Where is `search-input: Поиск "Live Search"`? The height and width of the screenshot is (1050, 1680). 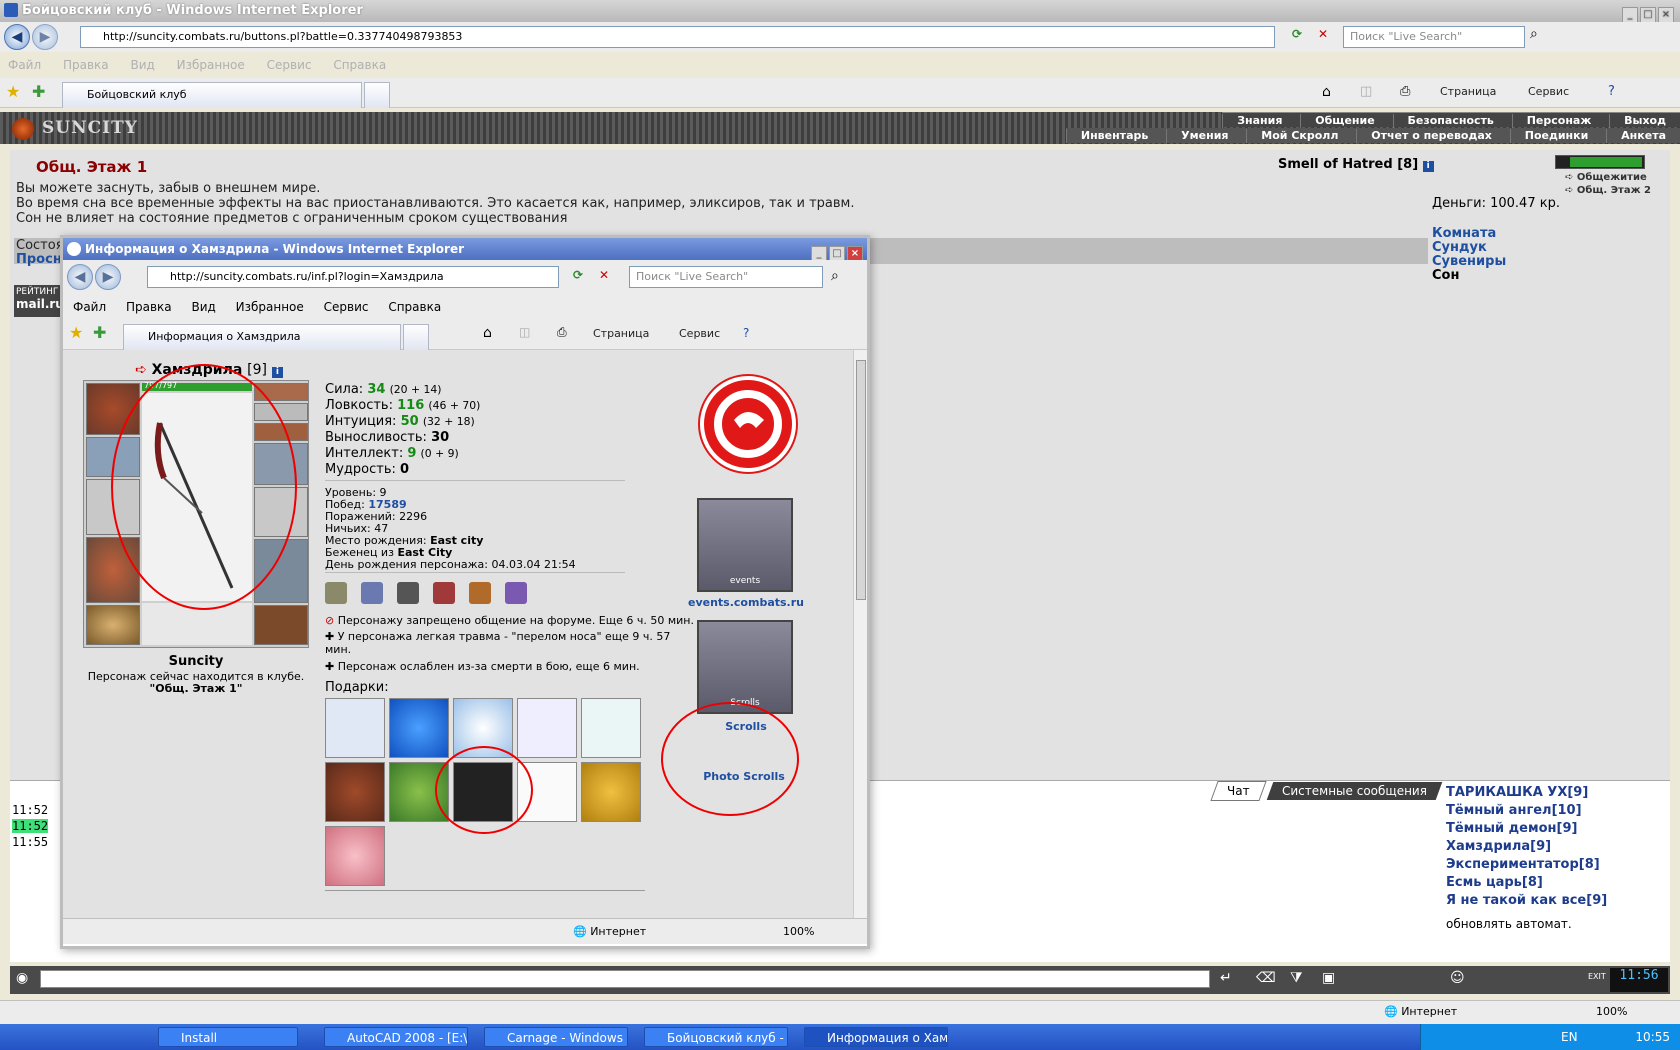
search-input: Поиск "Live Search" is located at coordinates (1434, 37).